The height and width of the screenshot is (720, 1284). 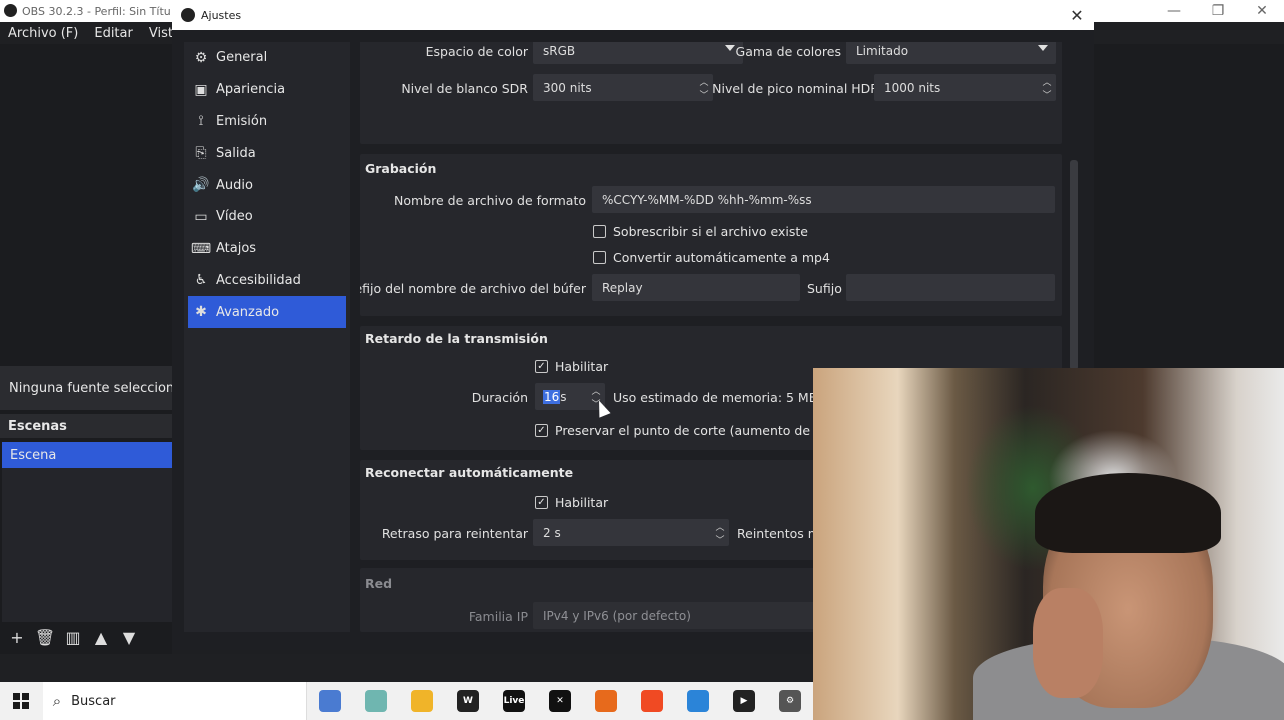 What do you see at coordinates (73, 637) in the screenshot?
I see `filter-scene-icon: ▥` at bounding box center [73, 637].